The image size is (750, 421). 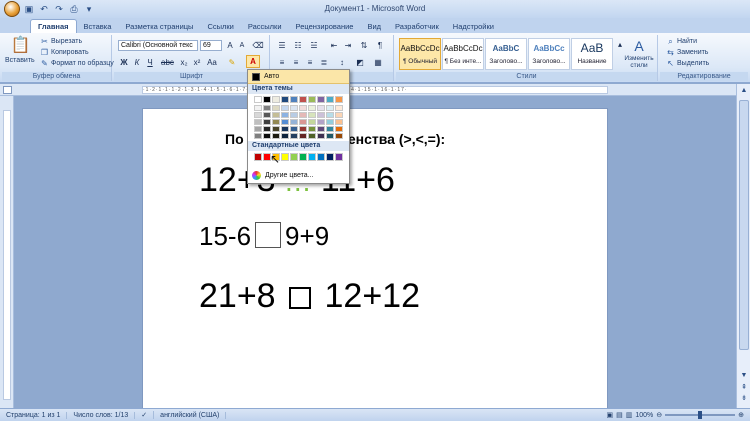 I want to click on style-title: АаВ Название, so click(x=592, y=54).